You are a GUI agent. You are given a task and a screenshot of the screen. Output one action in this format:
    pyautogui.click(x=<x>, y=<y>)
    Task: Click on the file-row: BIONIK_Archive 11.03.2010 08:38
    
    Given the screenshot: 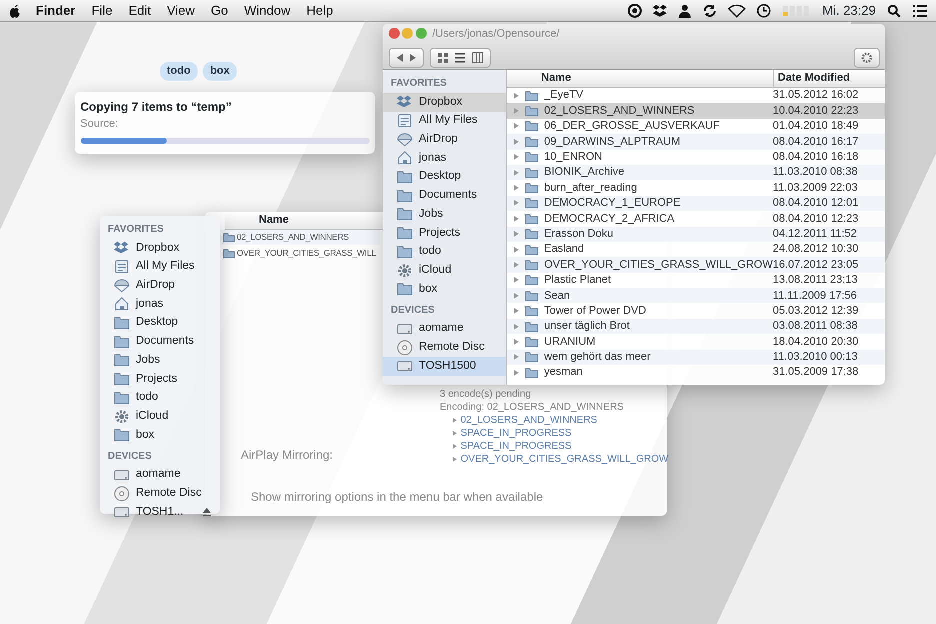 What is the action you would take?
    pyautogui.click(x=696, y=172)
    